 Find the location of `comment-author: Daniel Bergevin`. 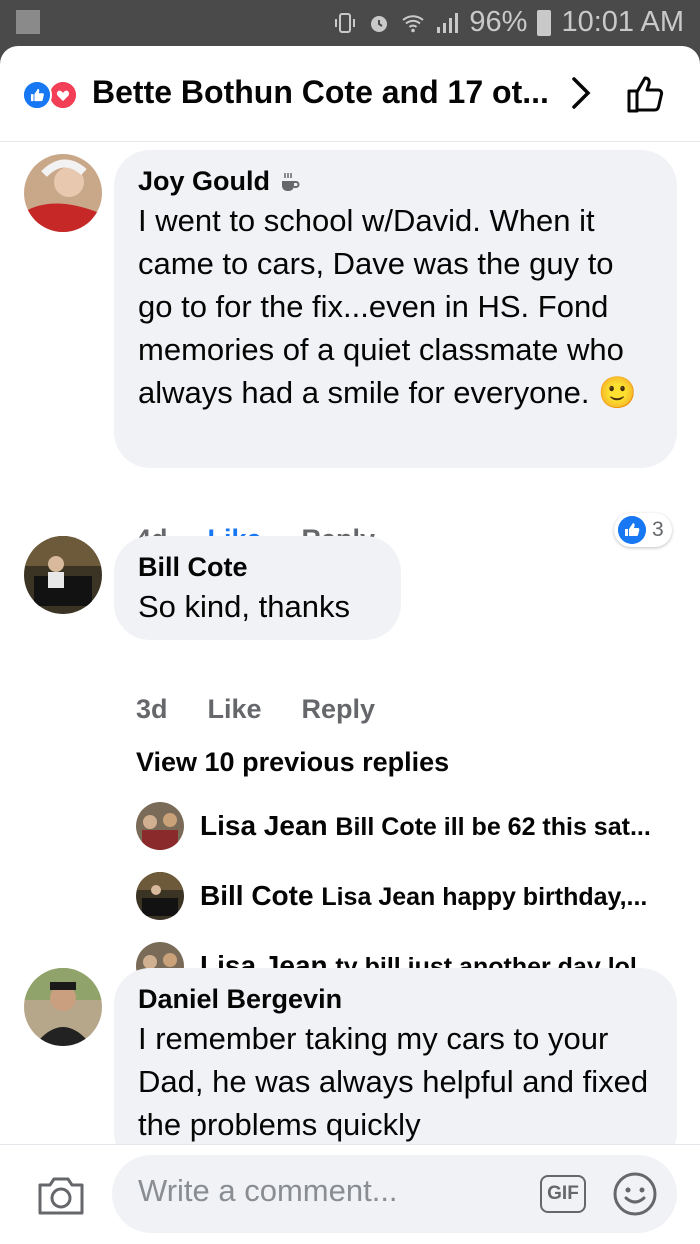

comment-author: Daniel Bergevin is located at coordinates (240, 999).